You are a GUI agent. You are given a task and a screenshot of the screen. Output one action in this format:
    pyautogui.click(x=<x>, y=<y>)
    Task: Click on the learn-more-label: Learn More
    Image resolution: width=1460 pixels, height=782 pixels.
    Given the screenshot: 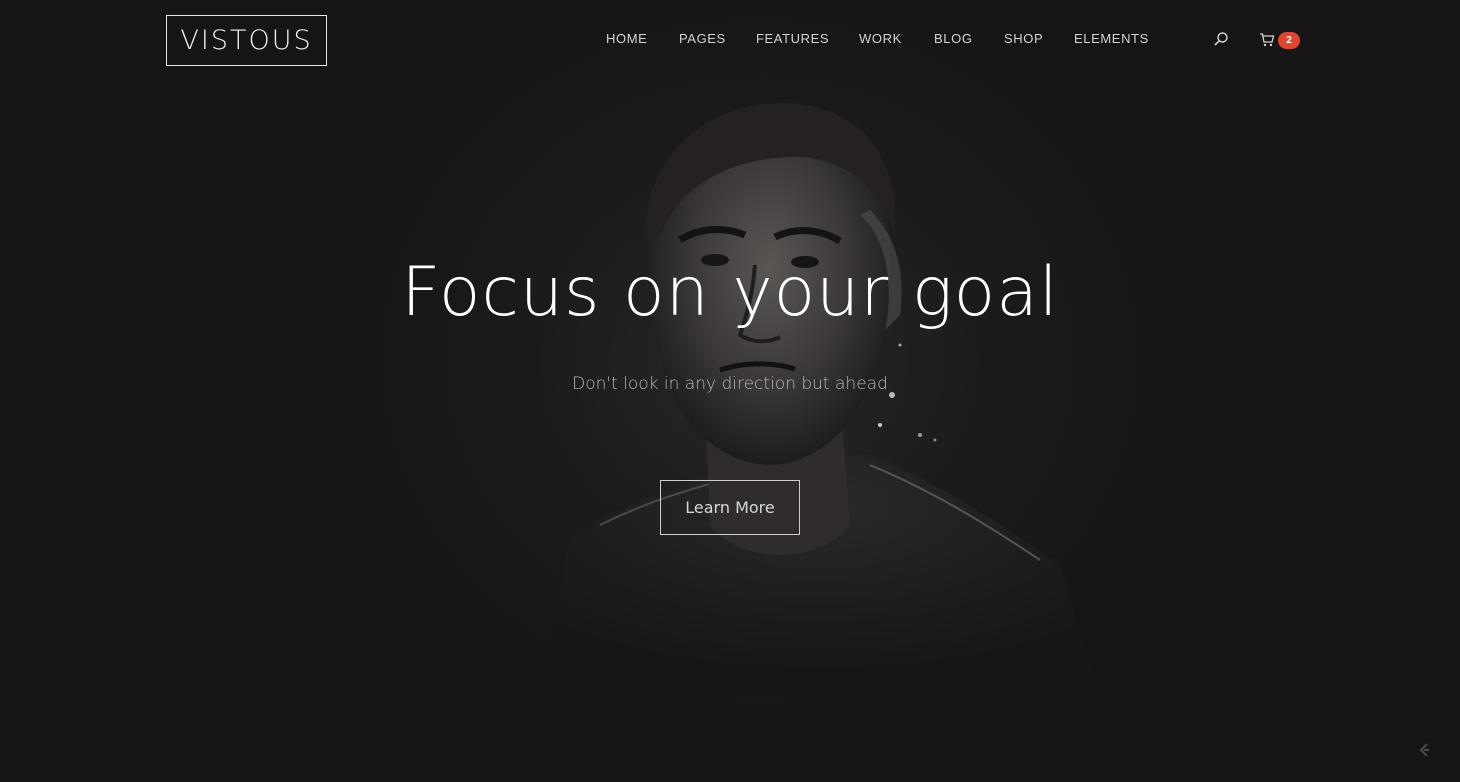 What is the action you would take?
    pyautogui.click(x=730, y=507)
    